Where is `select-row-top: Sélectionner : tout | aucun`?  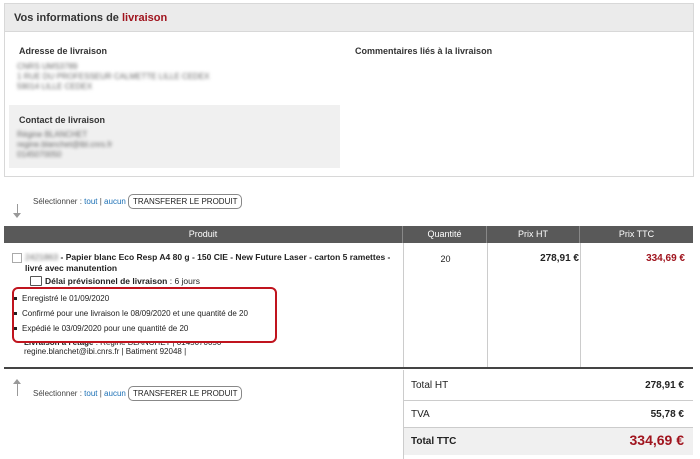
select-row-top: Sélectionner : tout | aucun is located at coordinates (79, 201).